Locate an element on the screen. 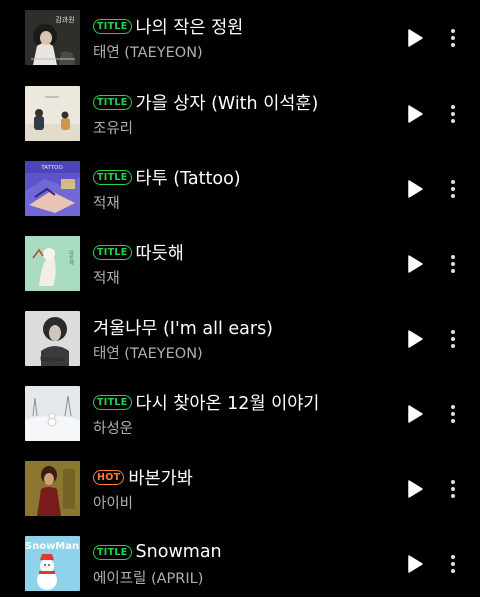 This screenshot has width=480, height=597. album-art: SnowMan is located at coordinates (52, 563).